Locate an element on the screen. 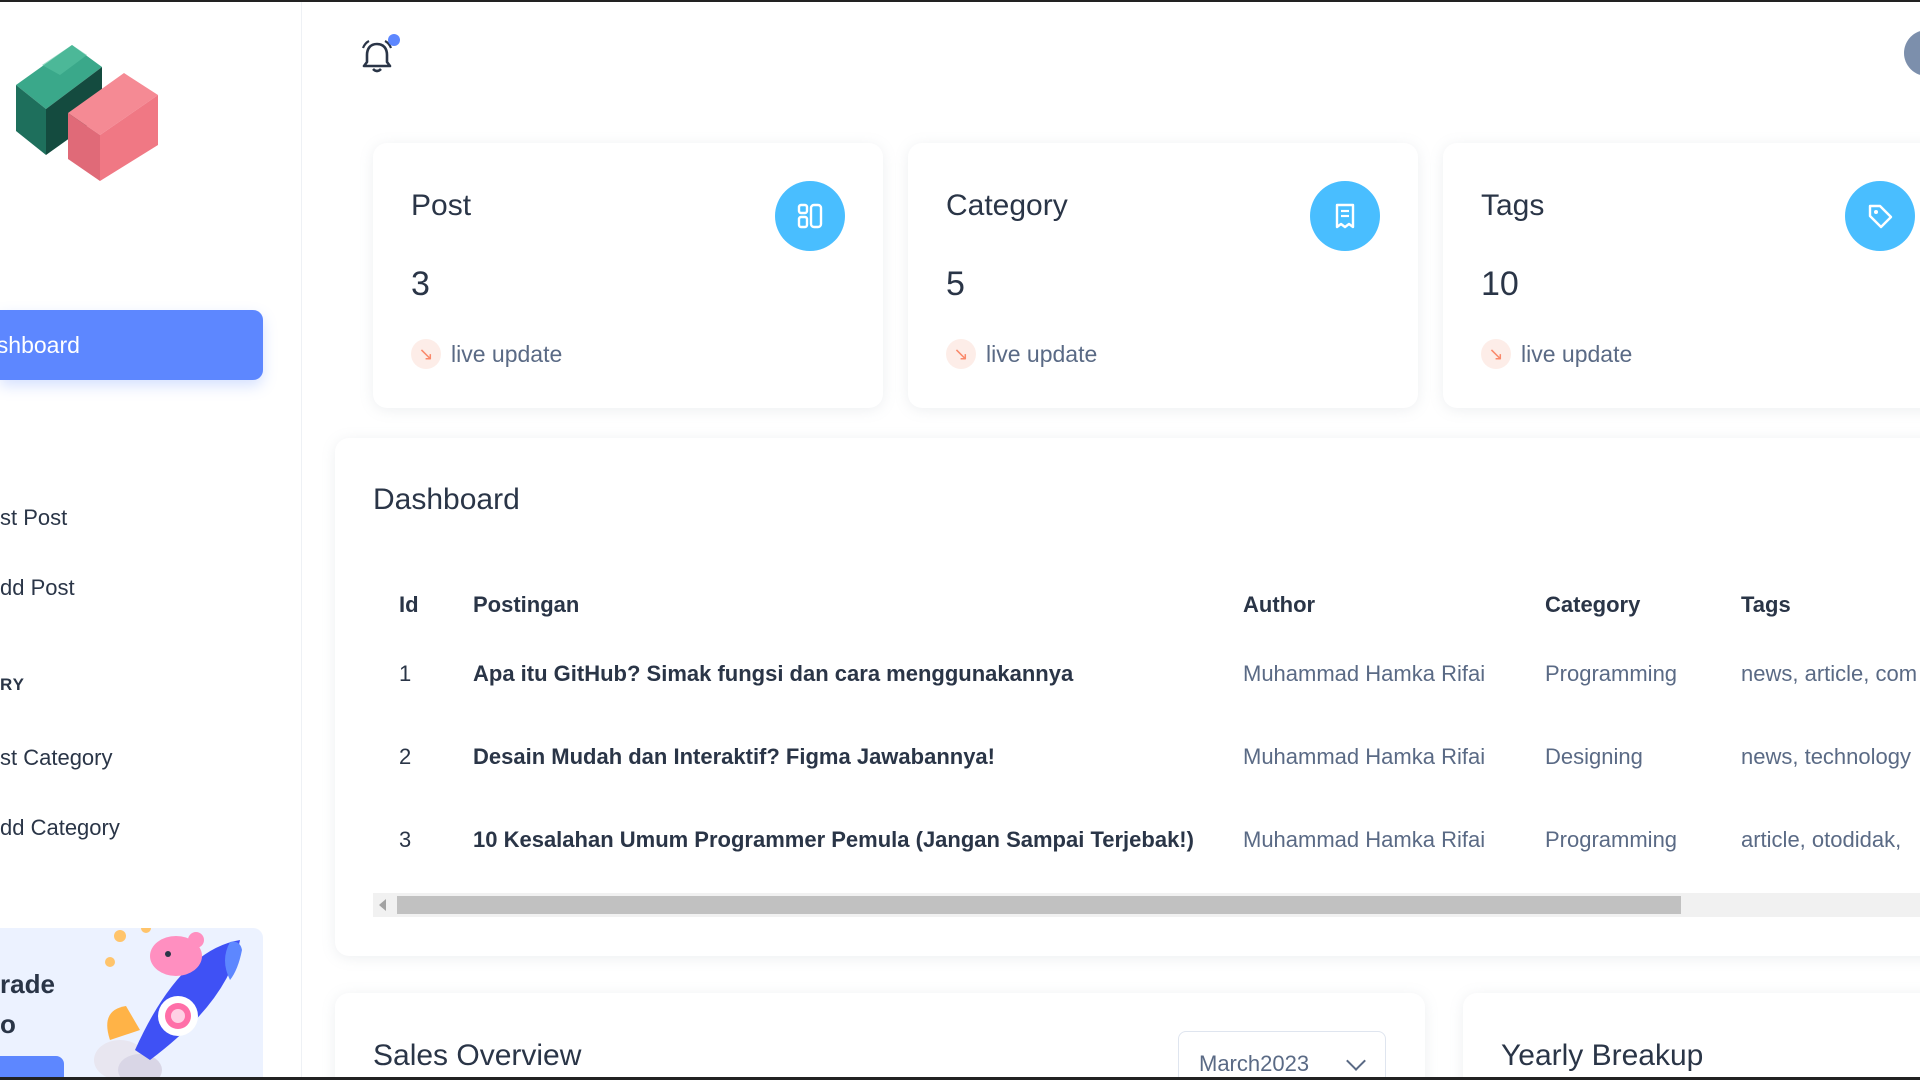 The width and height of the screenshot is (1920, 1080). sidebar-item-add-post: dd Post is located at coordinates (37, 588).